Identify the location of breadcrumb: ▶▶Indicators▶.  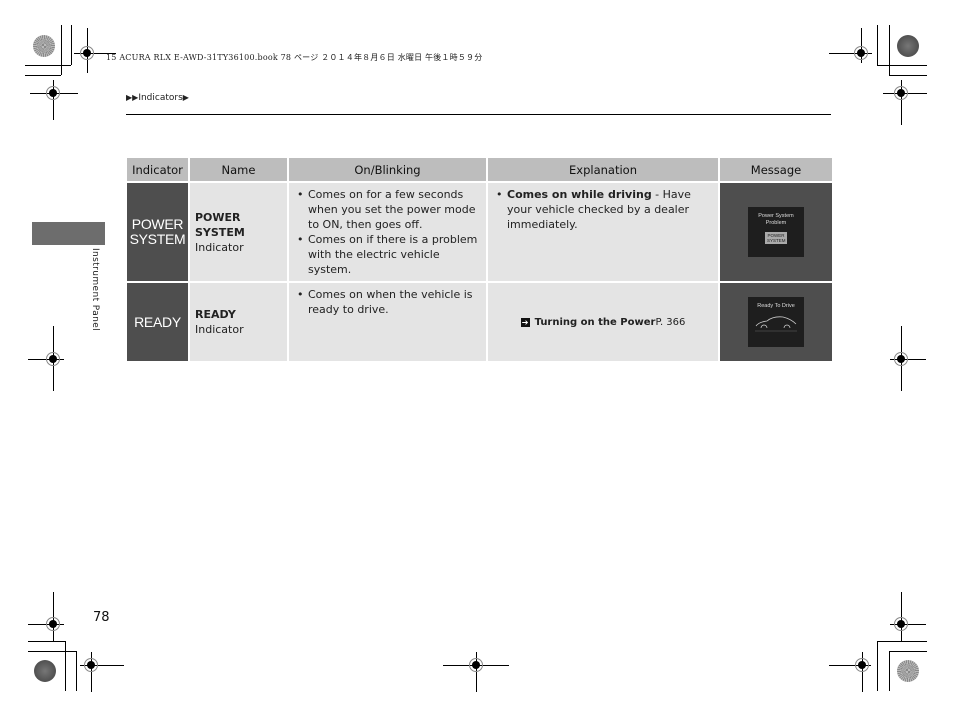
(157, 98).